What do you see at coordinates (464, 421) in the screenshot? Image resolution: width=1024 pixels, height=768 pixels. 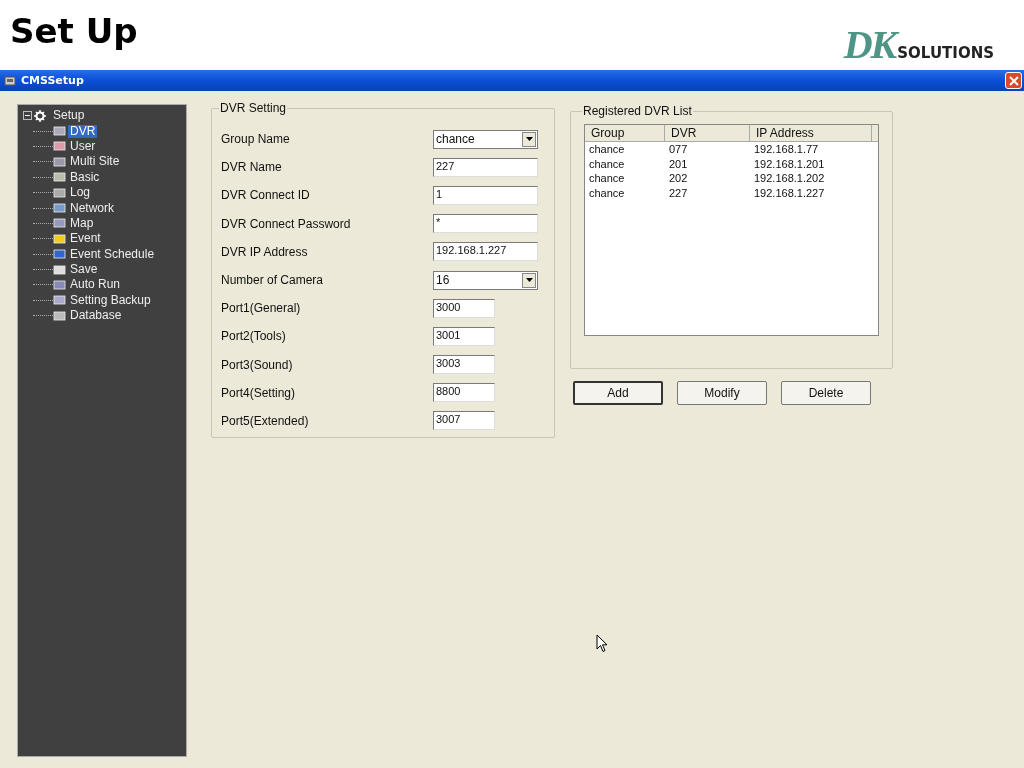 I see `input-field: 3007` at bounding box center [464, 421].